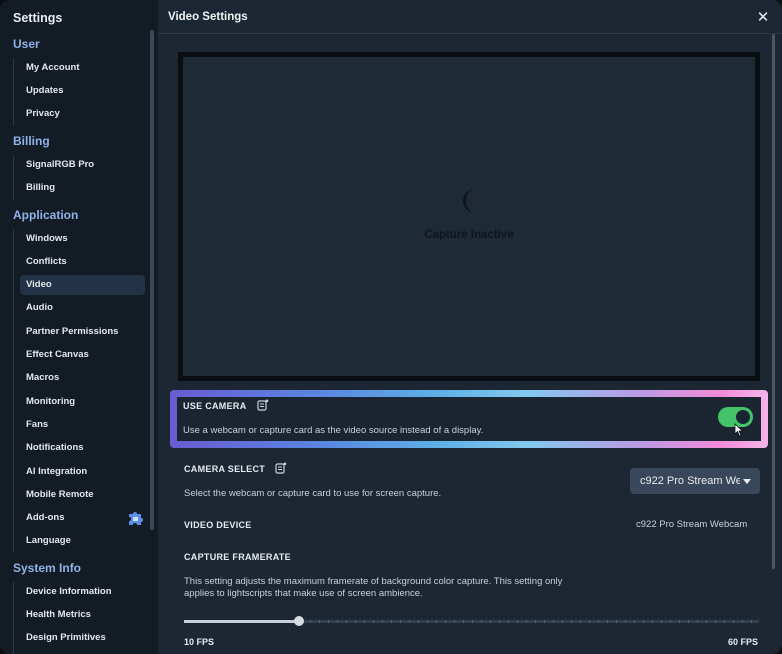 The height and width of the screenshot is (654, 782). What do you see at coordinates (82, 165) in the screenshot?
I see `sidebar-item-signalrgb-pro: SignalRGB Pro` at bounding box center [82, 165].